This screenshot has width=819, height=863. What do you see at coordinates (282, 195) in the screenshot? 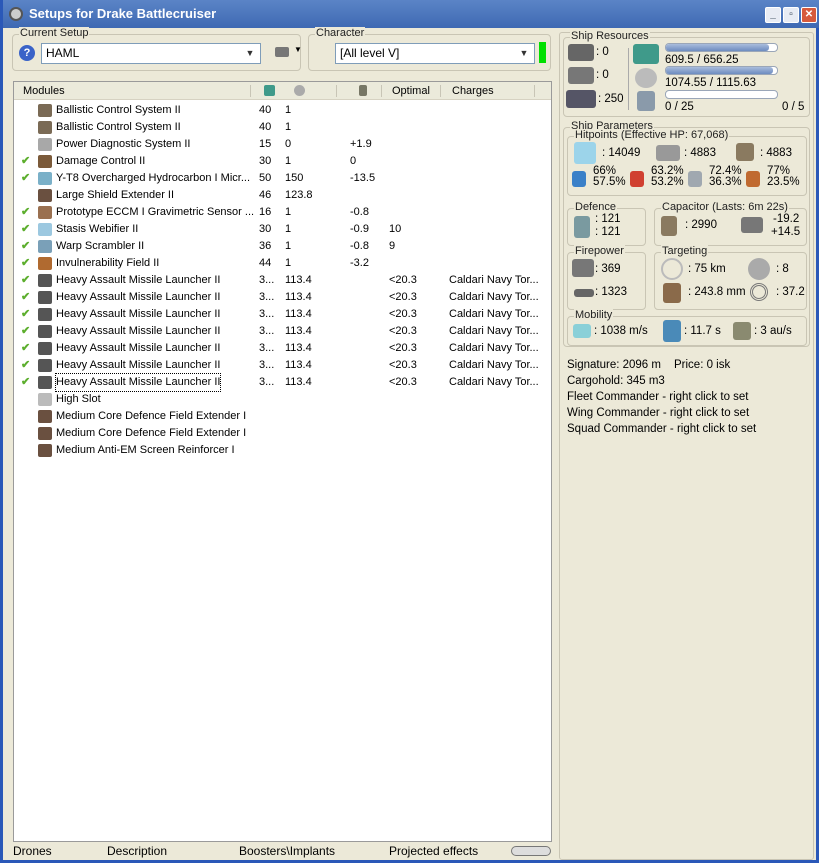
I see `module-row: Large Shield Extender II 46 123.8` at bounding box center [282, 195].